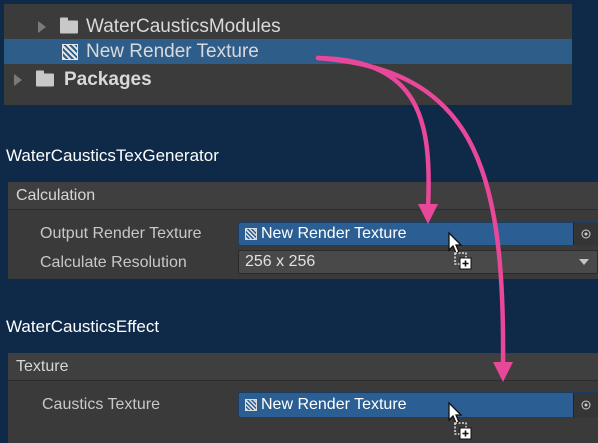  What do you see at coordinates (112, 155) in the screenshot?
I see `component-title-tex-generator: WaterCausticsTexGenerator` at bounding box center [112, 155].